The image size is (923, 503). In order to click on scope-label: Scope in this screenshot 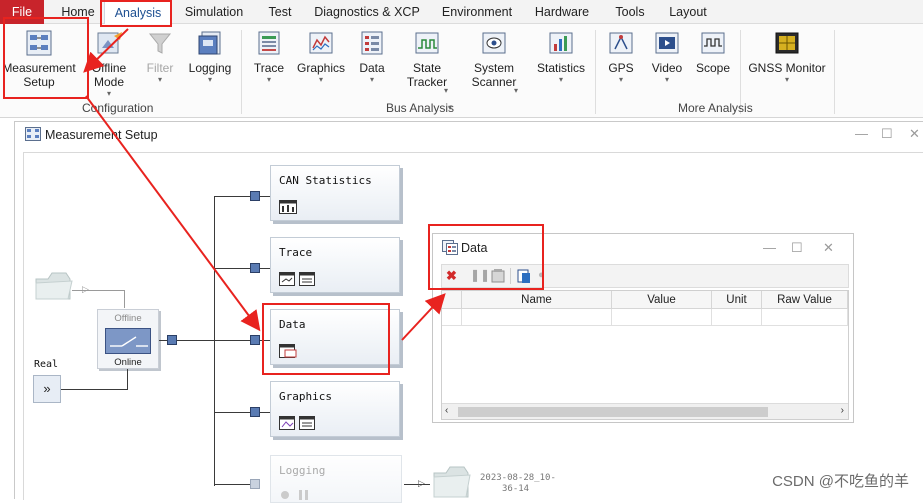, I will do `click(713, 68)`.